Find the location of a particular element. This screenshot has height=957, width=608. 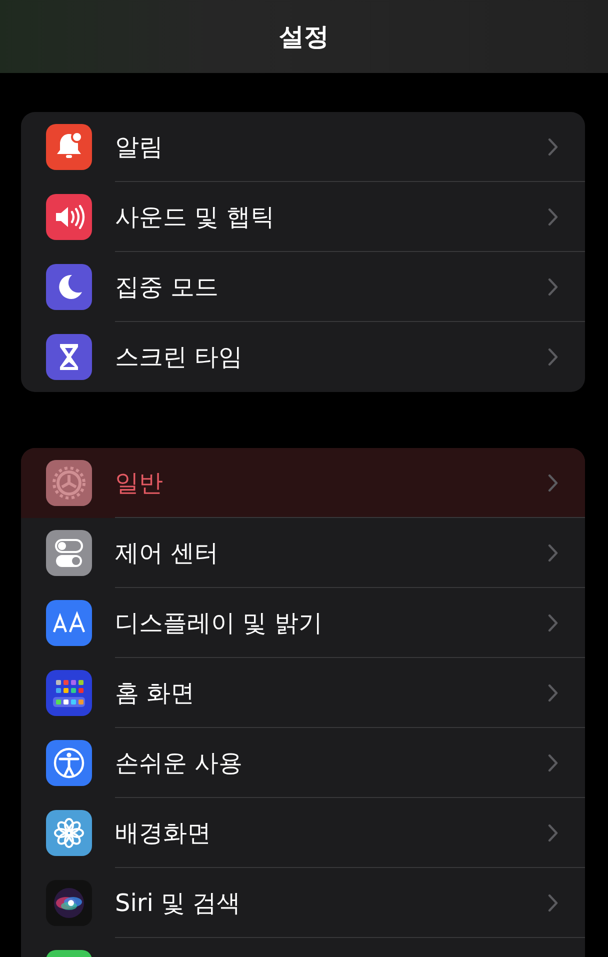

settings-row: 일반 is located at coordinates (303, 483).